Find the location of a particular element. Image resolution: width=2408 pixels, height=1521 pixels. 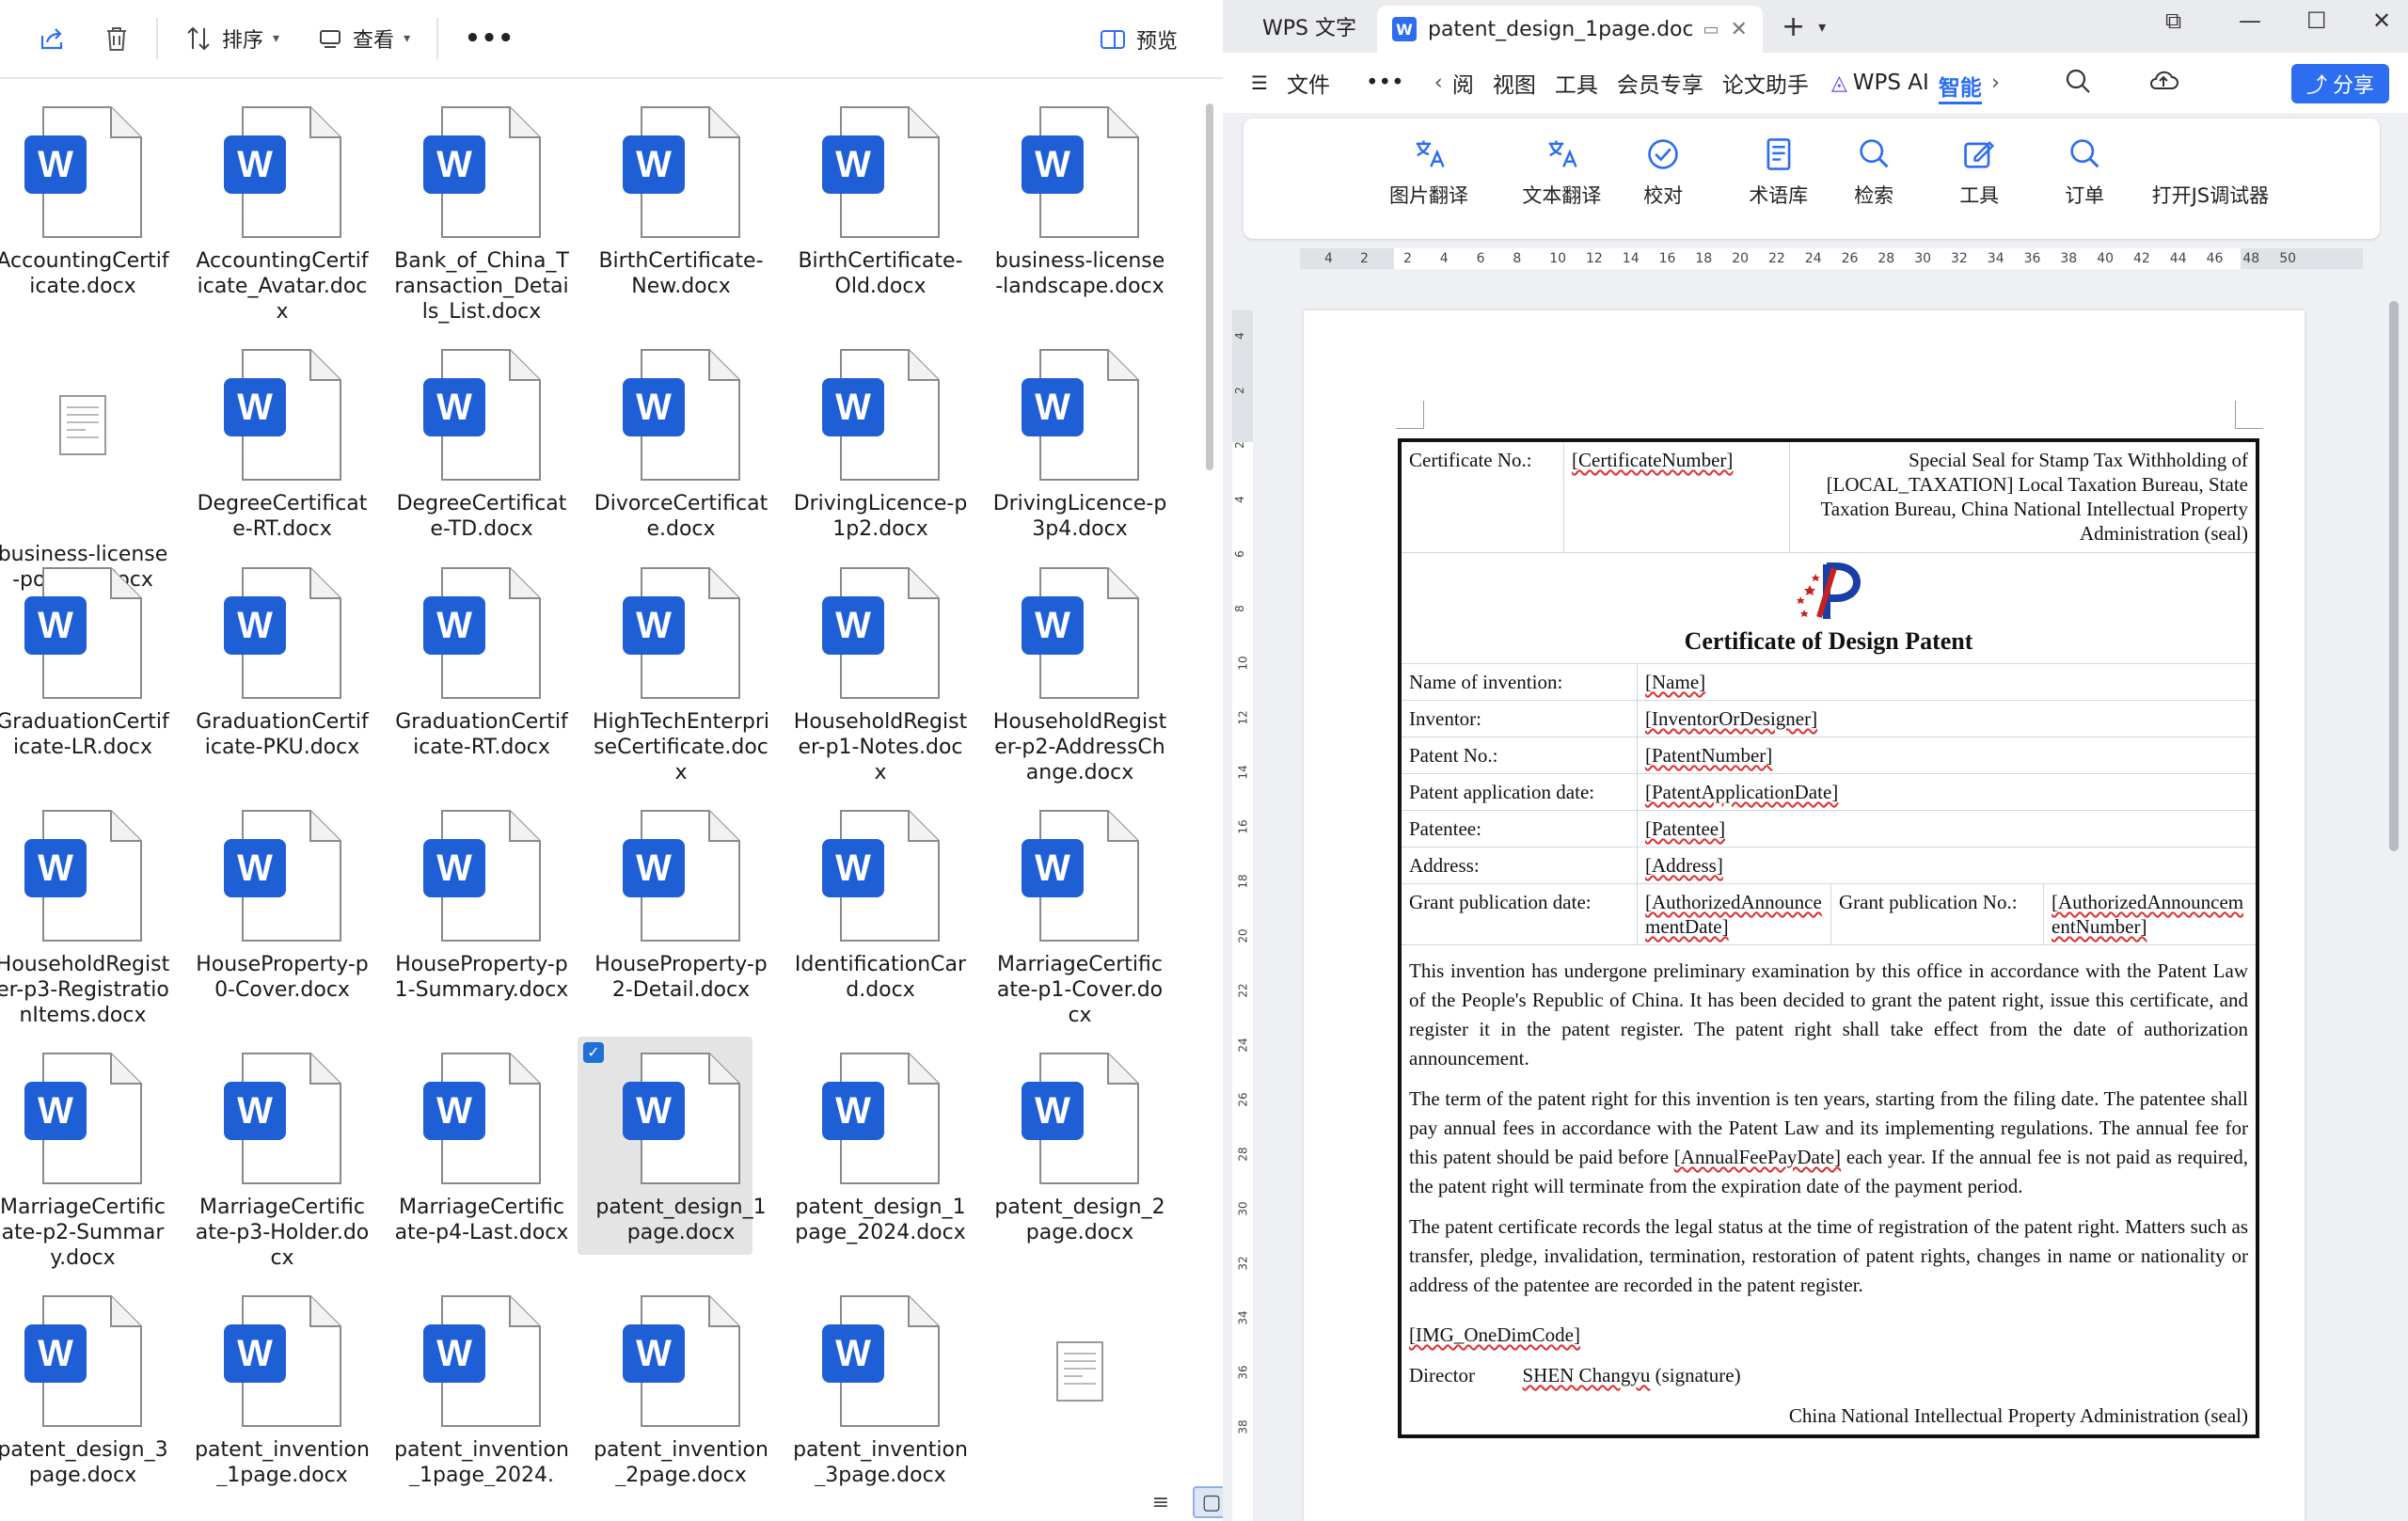

chevron-right-icon: › is located at coordinates (1996, 83).